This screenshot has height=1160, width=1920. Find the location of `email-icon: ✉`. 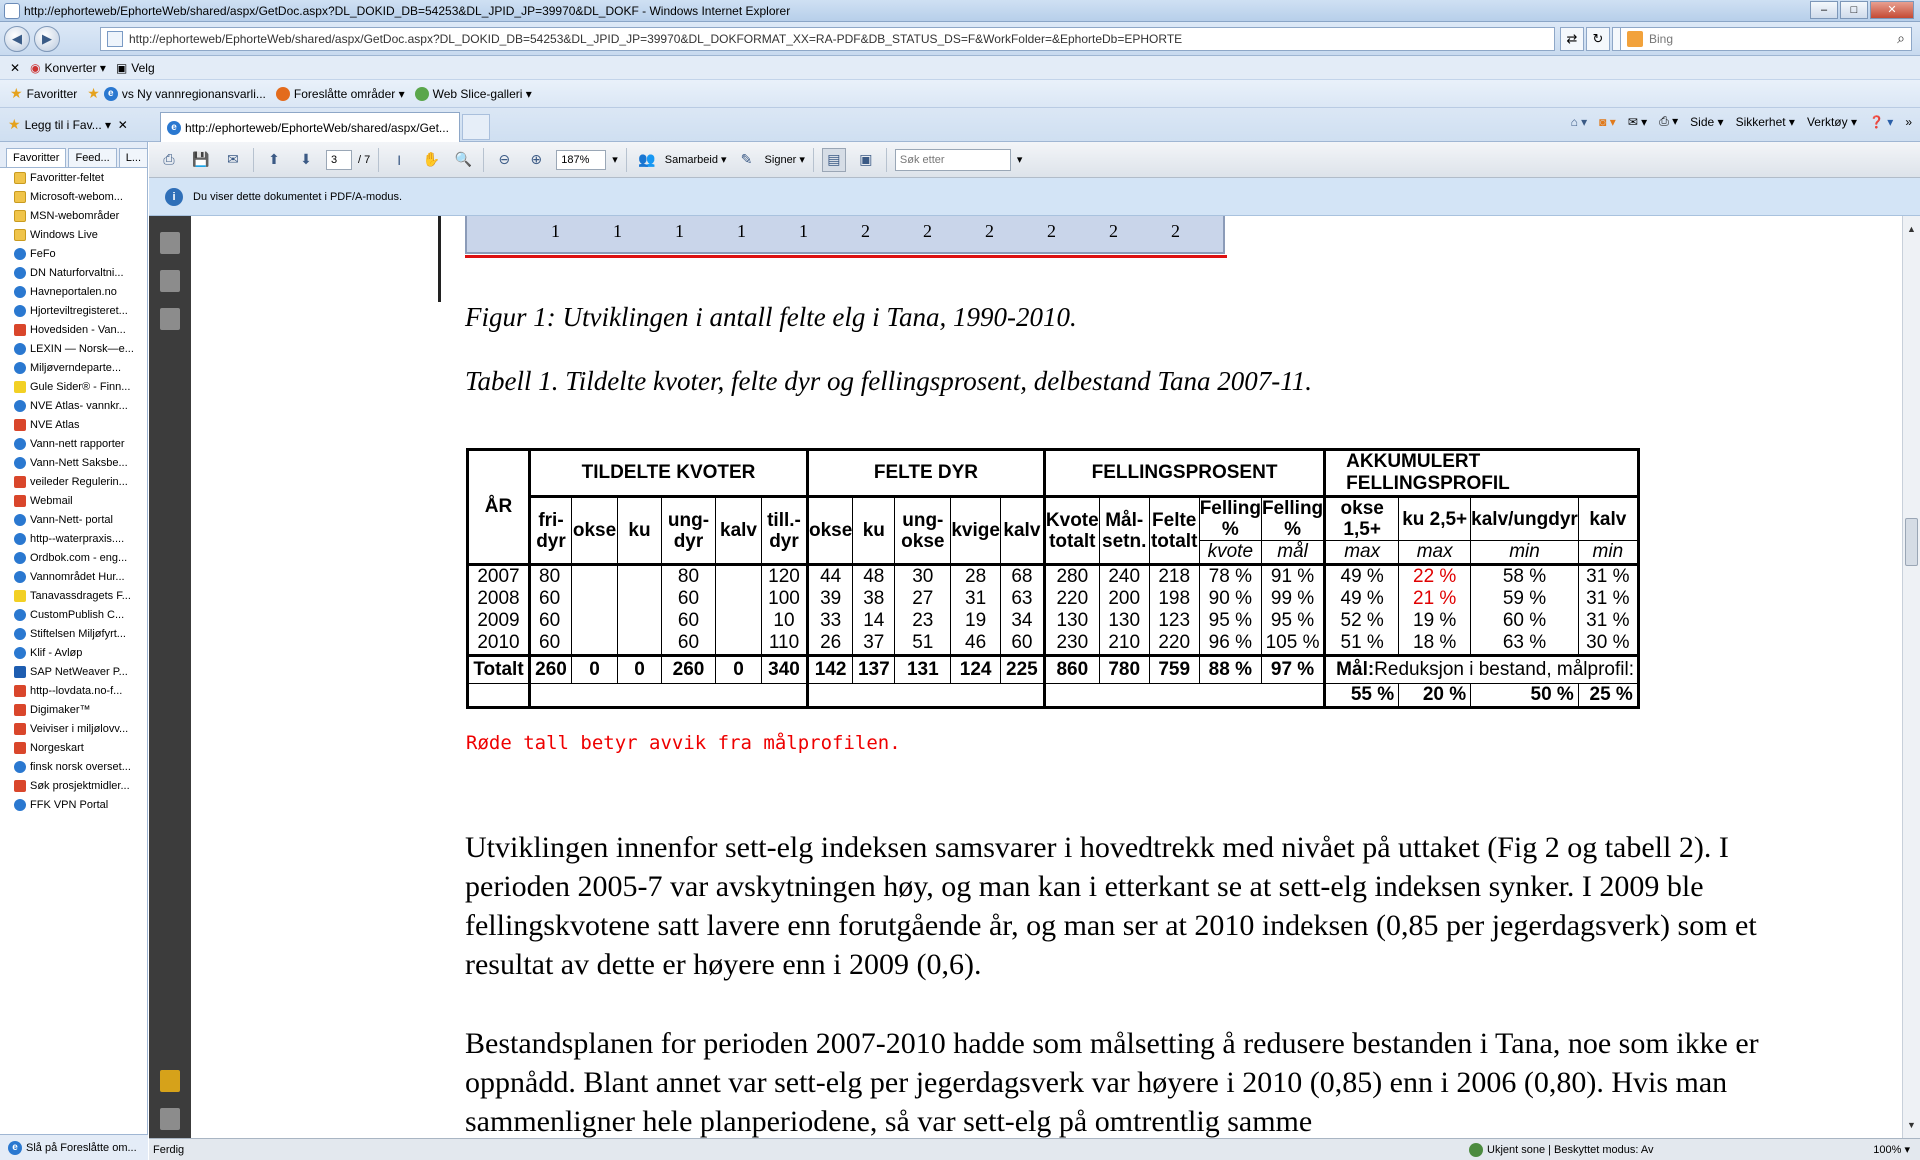

email-icon: ✉ is located at coordinates (233, 160).